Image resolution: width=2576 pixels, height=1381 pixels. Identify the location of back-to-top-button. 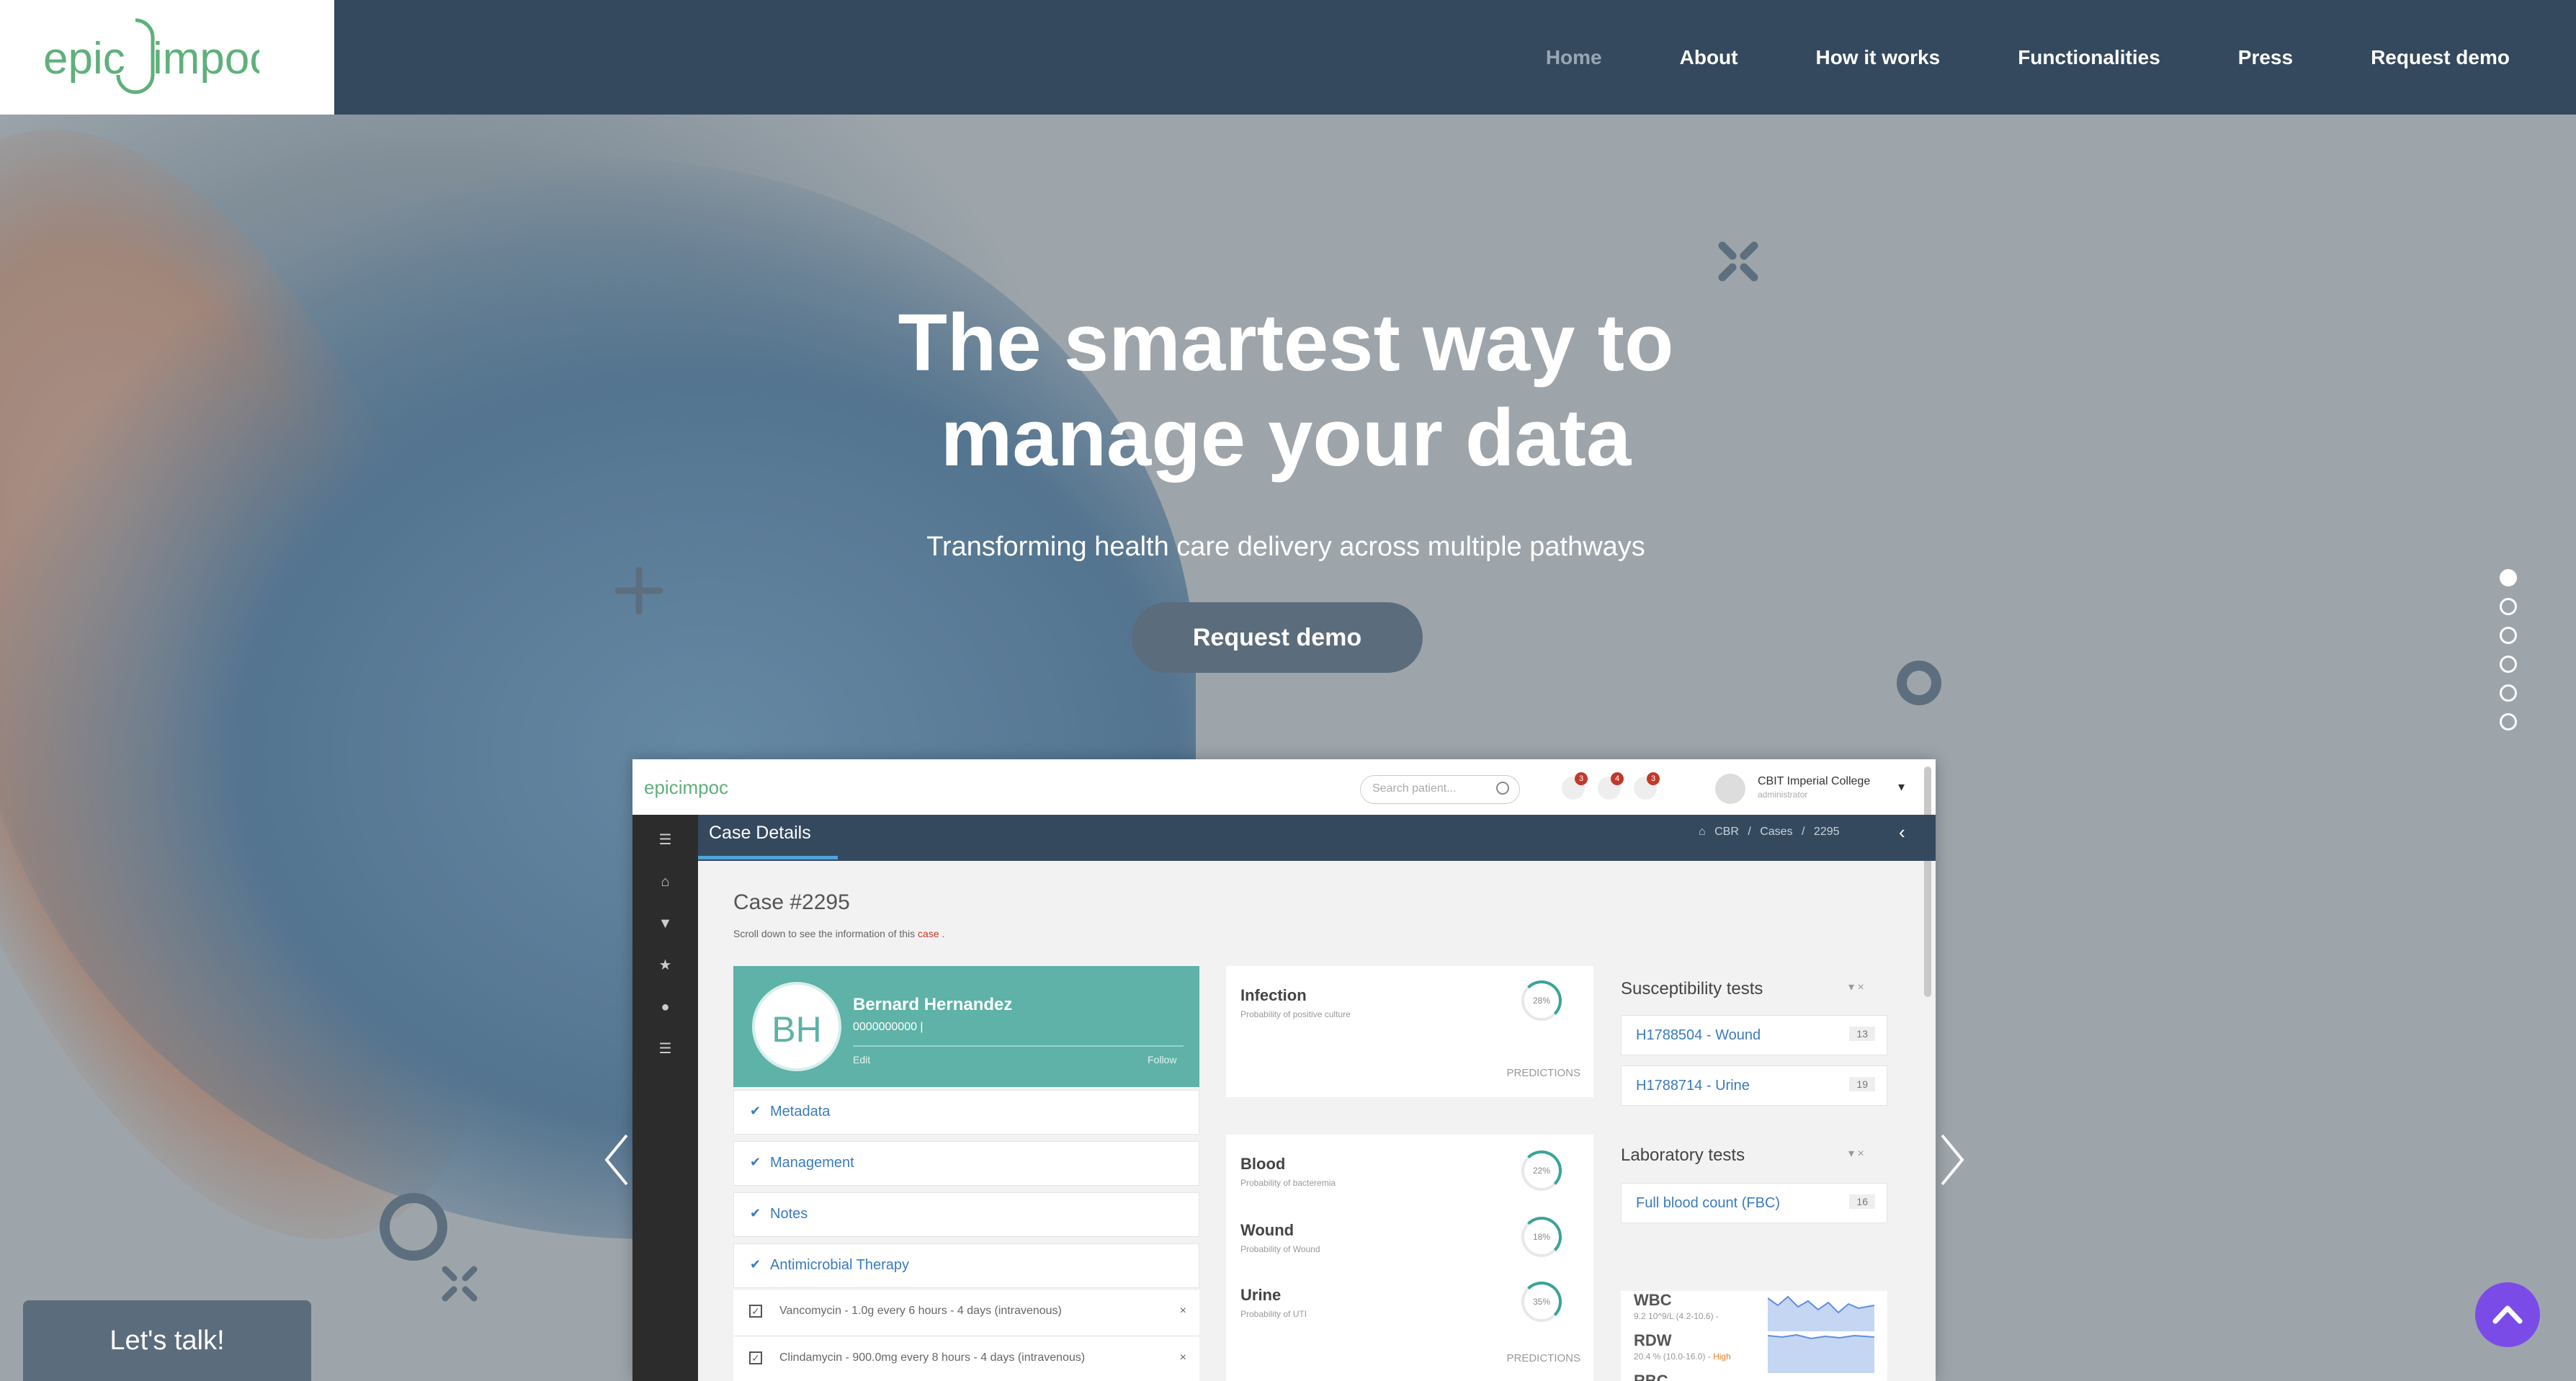
(2507, 1314).